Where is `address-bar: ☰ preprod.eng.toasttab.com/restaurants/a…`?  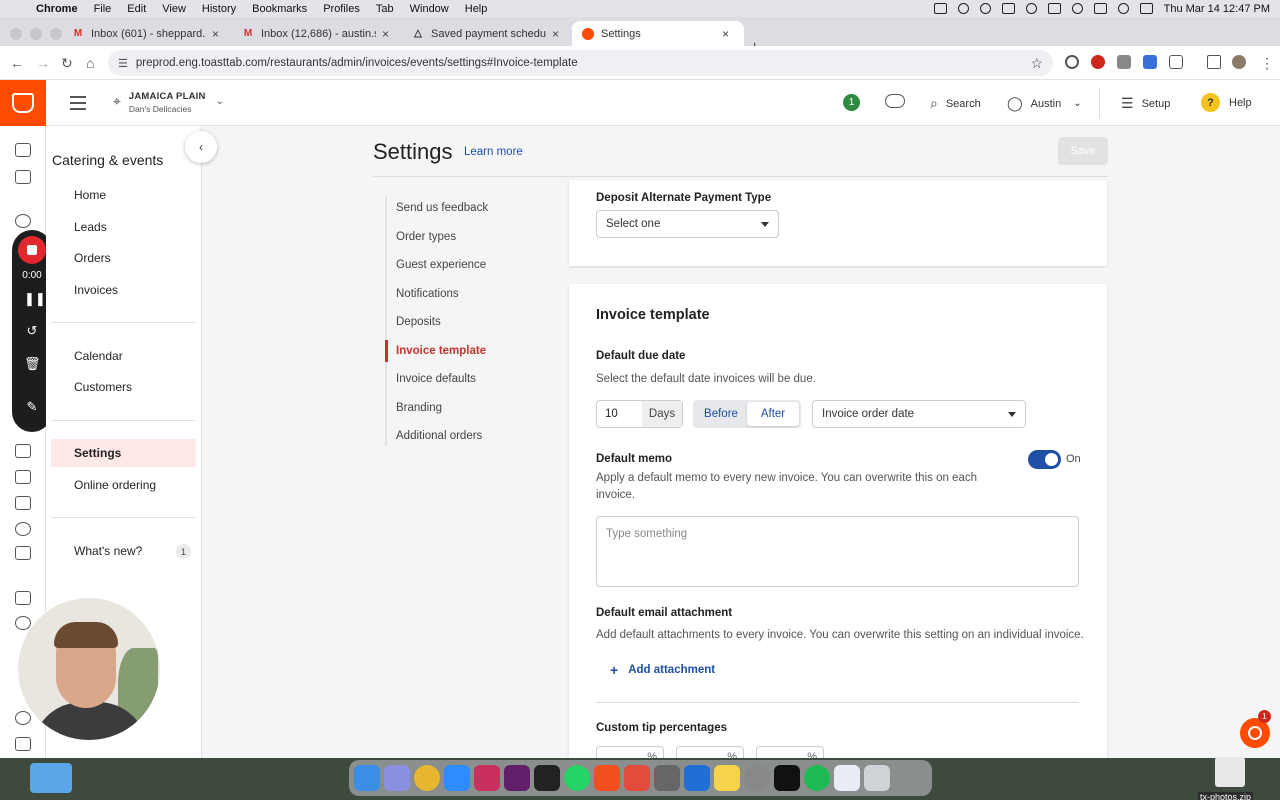 address-bar: ☰ preprod.eng.toasttab.com/restaurants/a… is located at coordinates (580, 63).